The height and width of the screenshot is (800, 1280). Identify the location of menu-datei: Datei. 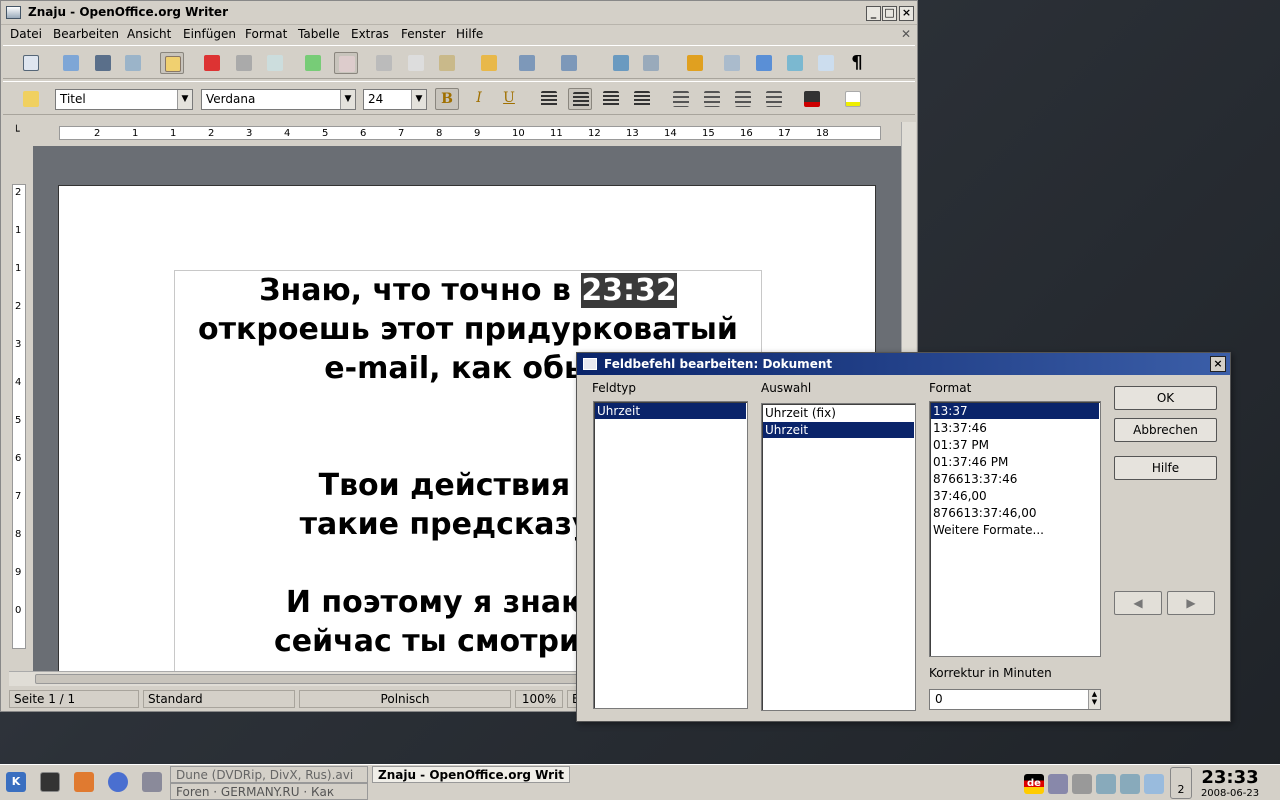
(26, 34).